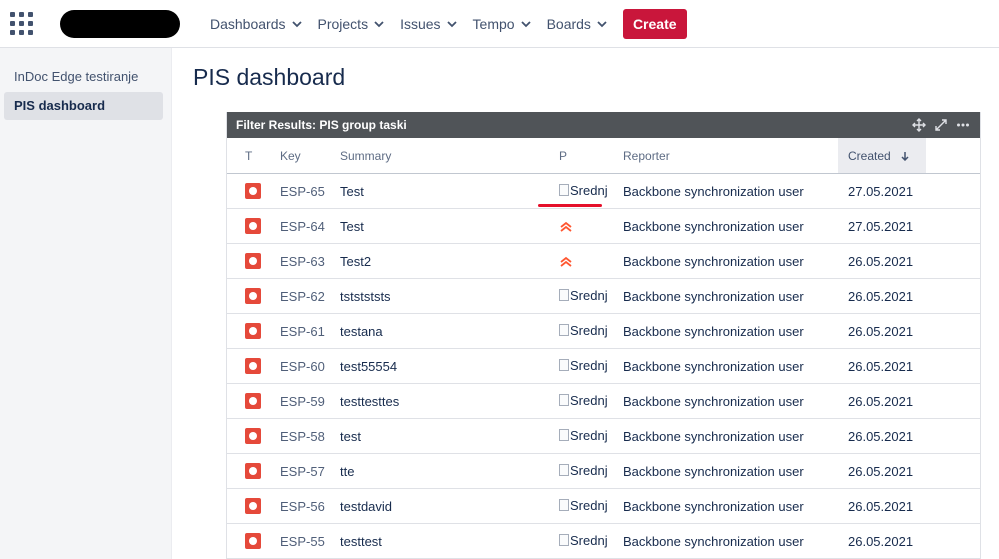 The image size is (999, 559). I want to click on nav-tempo-label: Tempo, so click(493, 24).